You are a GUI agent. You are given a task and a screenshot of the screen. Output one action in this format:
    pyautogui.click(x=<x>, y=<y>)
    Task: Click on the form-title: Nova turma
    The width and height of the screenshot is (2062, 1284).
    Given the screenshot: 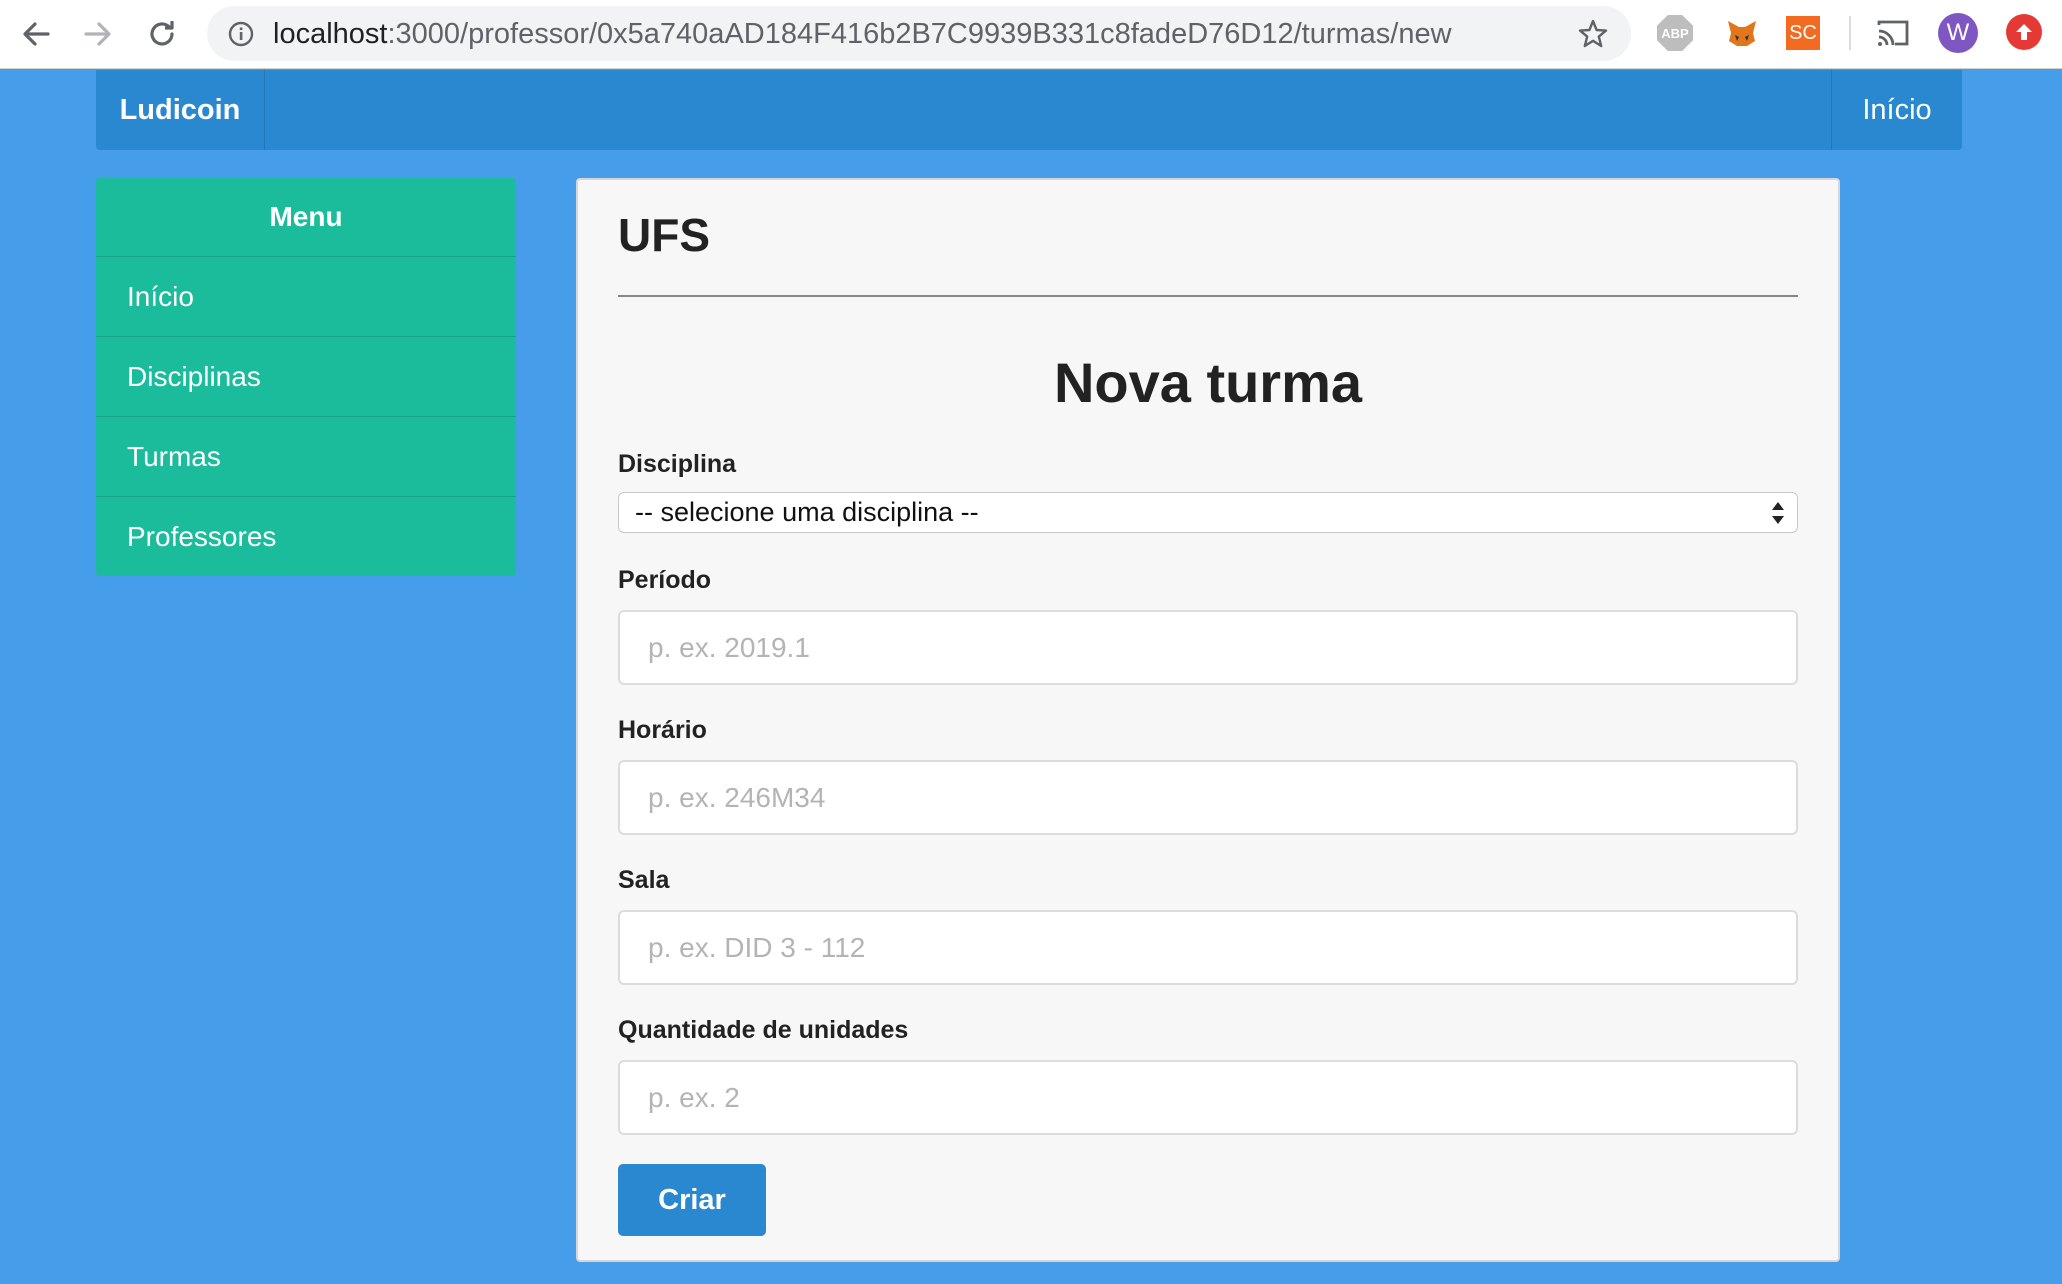 What is the action you would take?
    pyautogui.click(x=1208, y=382)
    